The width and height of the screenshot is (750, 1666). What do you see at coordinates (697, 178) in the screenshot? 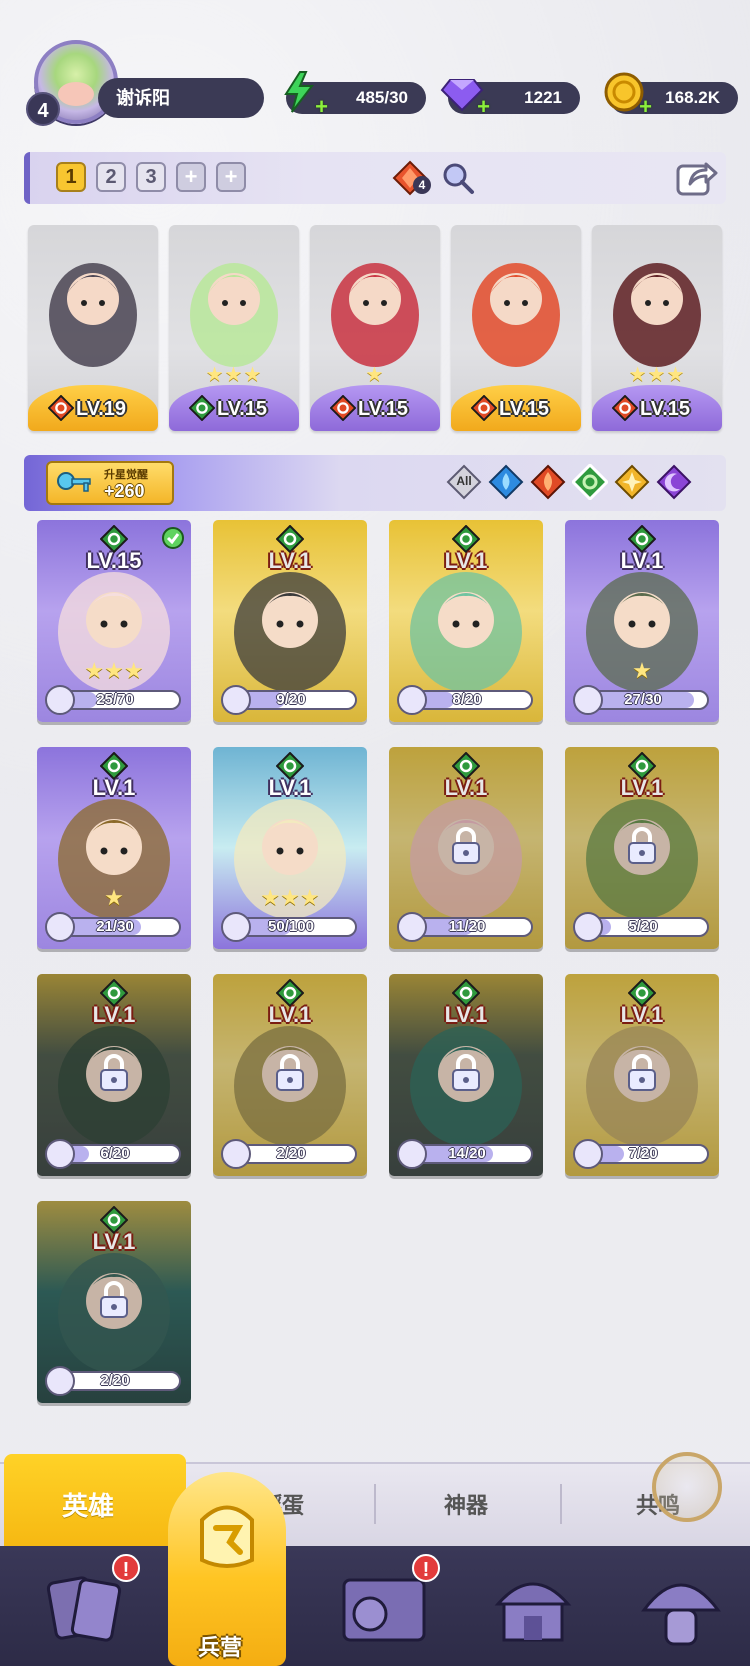
I see `share-icon` at bounding box center [697, 178].